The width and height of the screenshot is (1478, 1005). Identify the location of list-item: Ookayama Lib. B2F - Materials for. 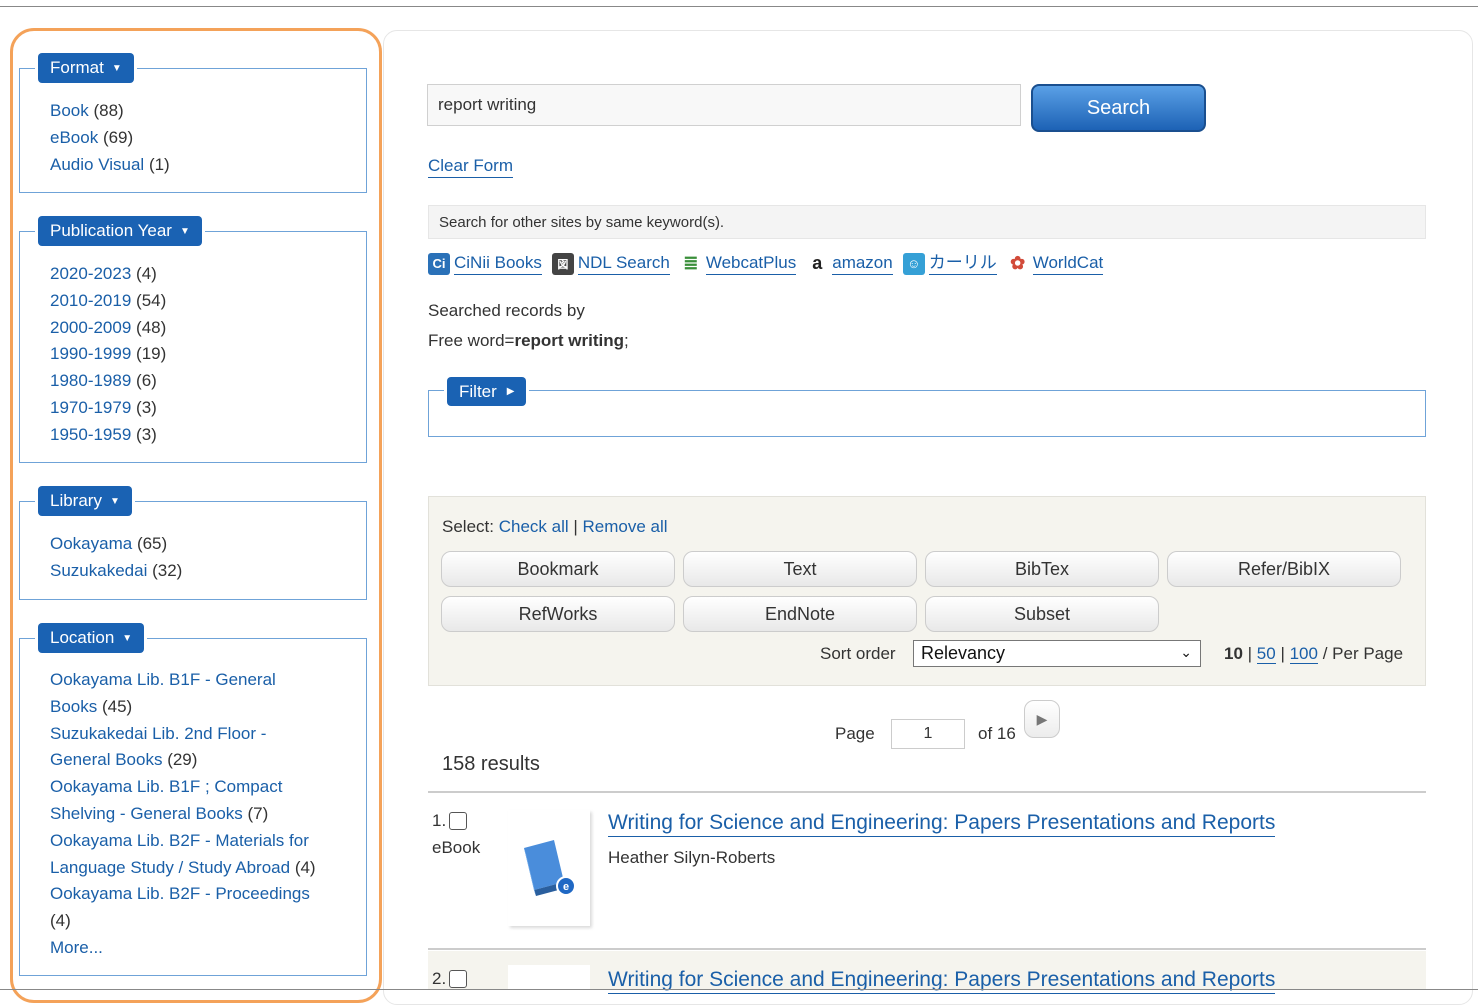
(183, 841).